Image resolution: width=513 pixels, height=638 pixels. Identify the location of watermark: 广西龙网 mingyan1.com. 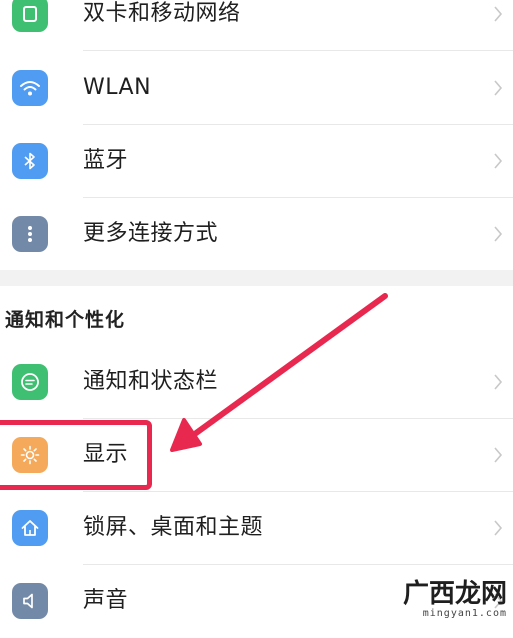
(455, 599).